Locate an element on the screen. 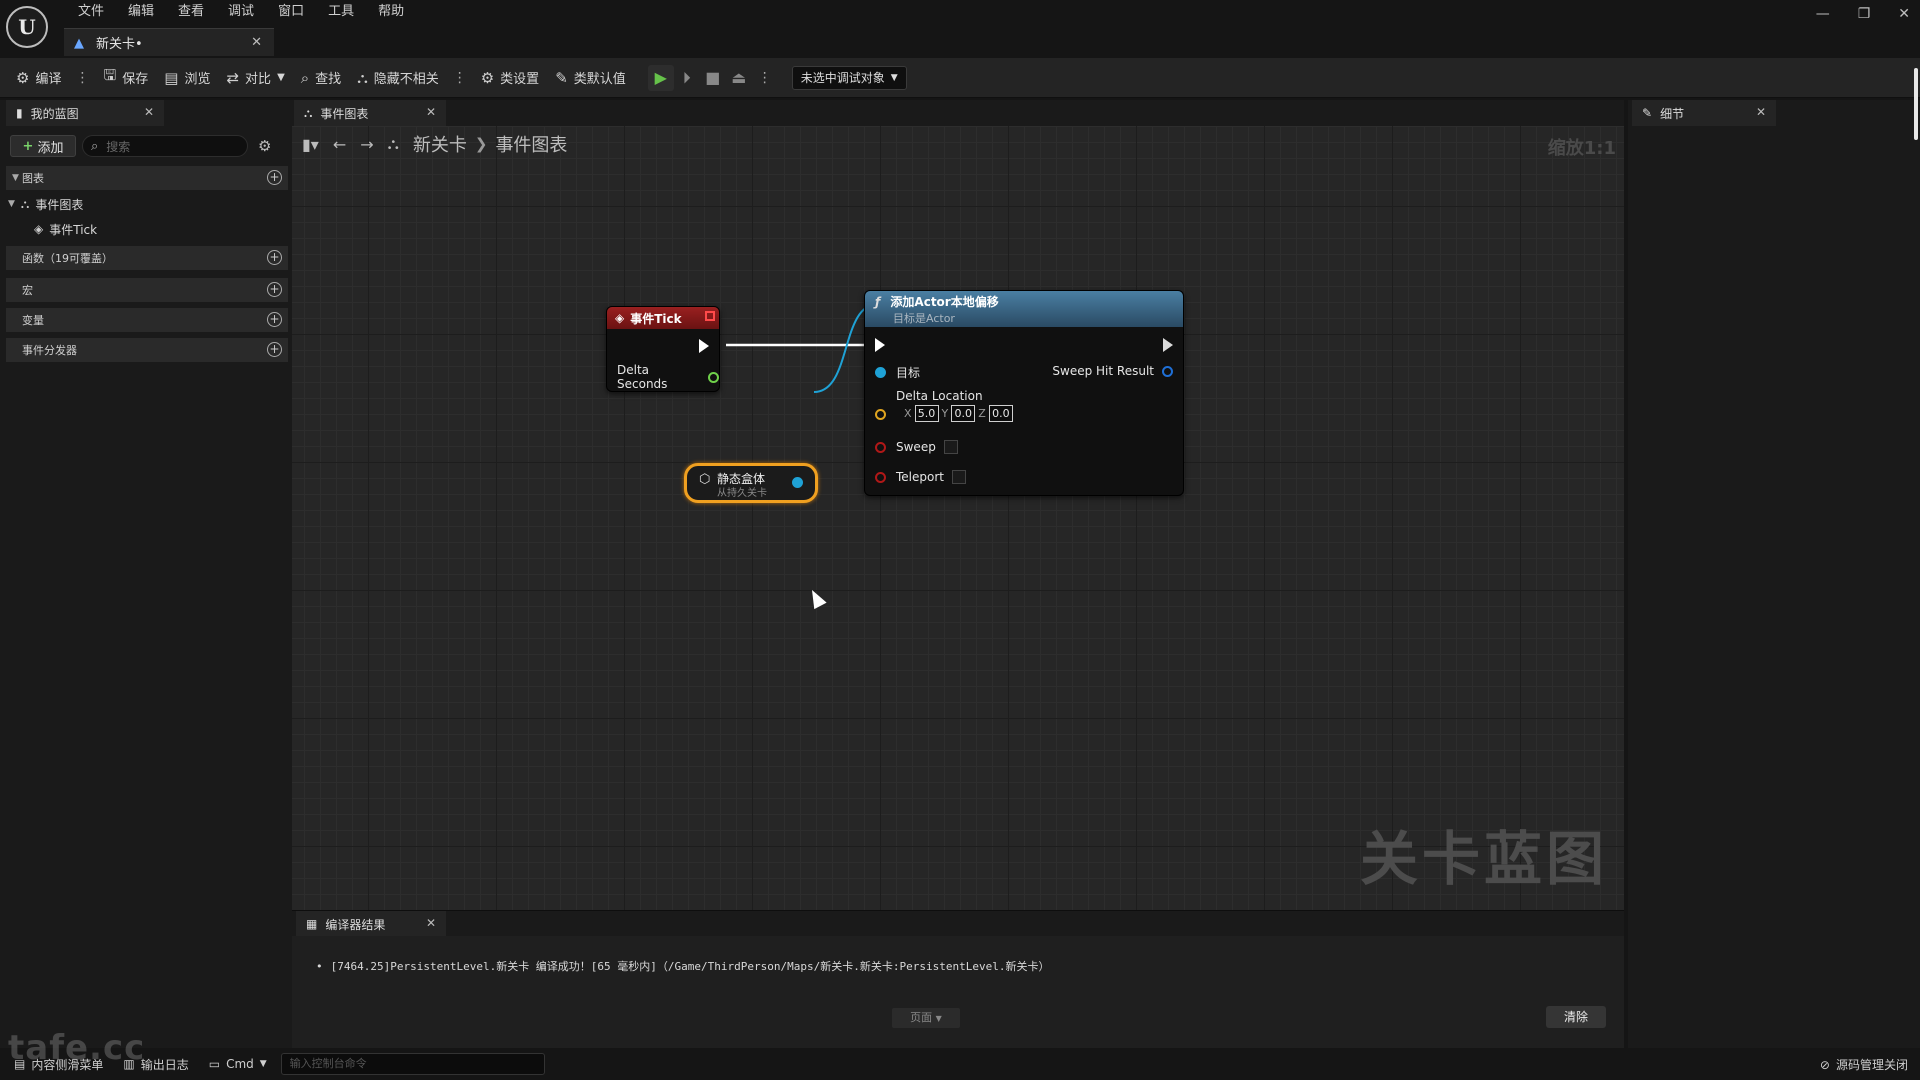 This screenshot has width=1920, height=1080. my-blueprint-tab: ▮ 我的蓝图 ✕ is located at coordinates (85, 113).